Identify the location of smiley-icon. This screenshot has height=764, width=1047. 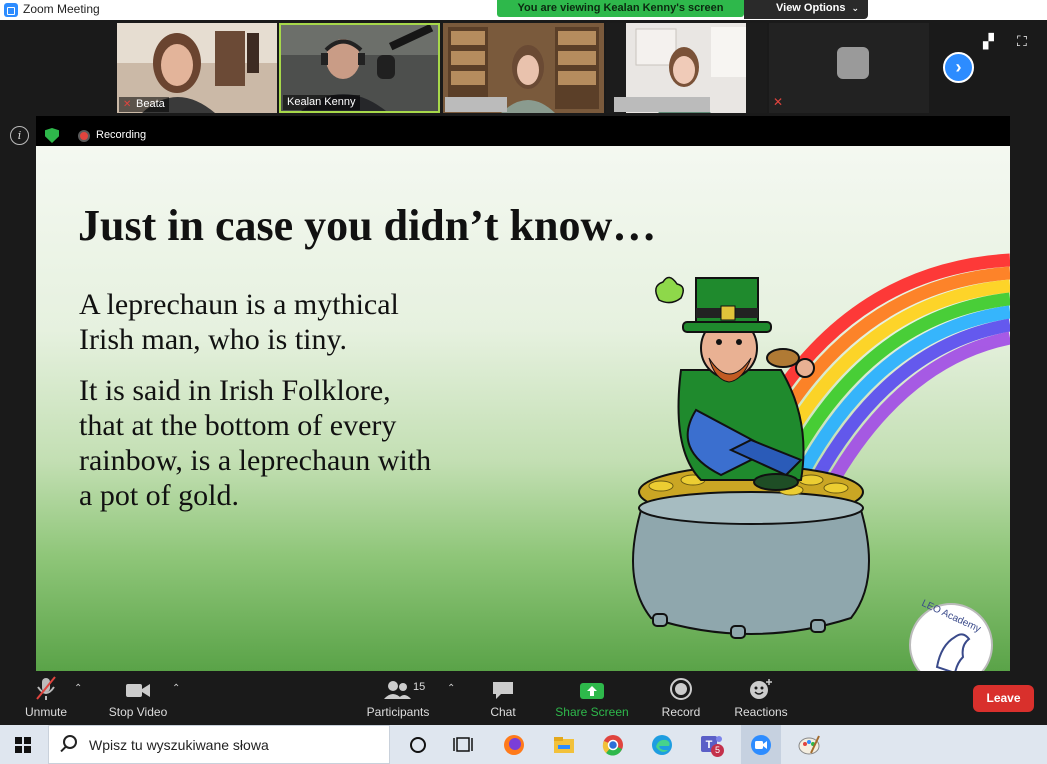
(761, 686).